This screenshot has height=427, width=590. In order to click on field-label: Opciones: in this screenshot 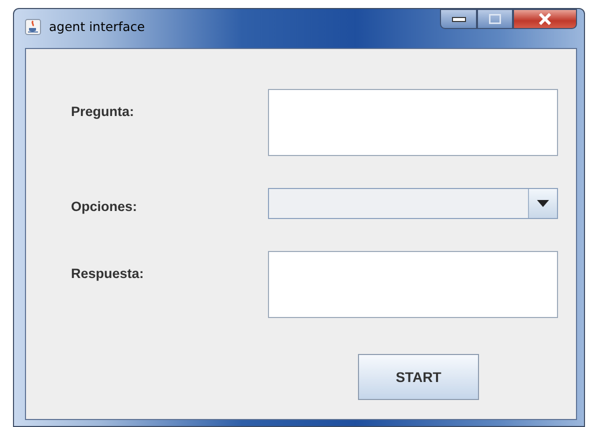, I will do `click(104, 206)`.